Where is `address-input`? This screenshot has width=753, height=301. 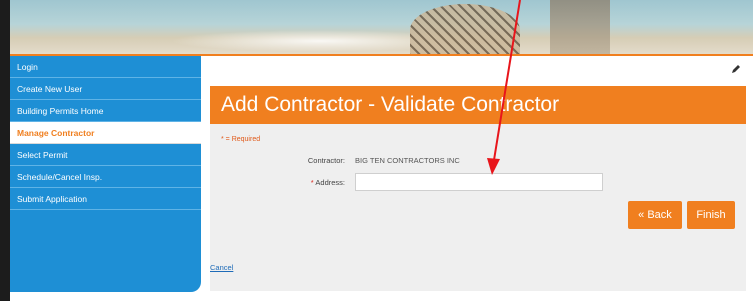
address-input is located at coordinates (479, 182).